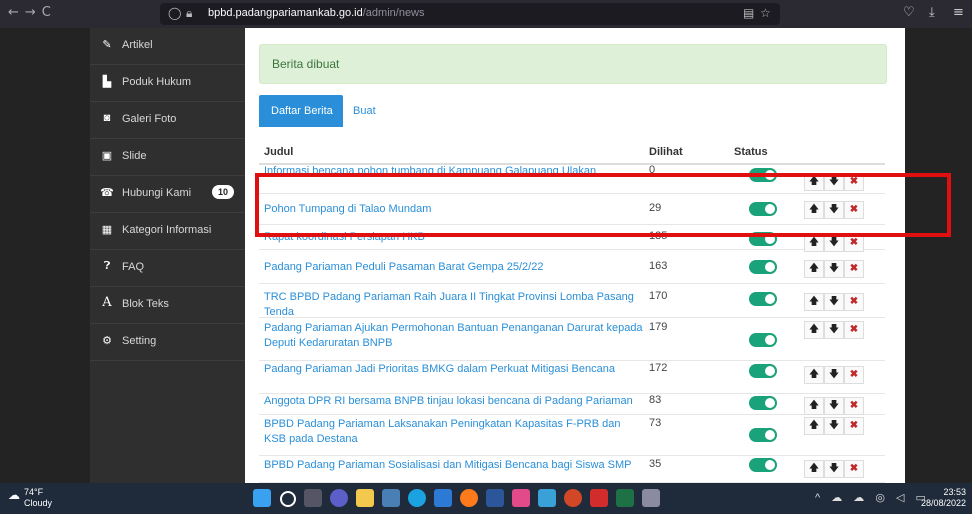 The image size is (972, 514). Describe the element at coordinates (666, 152) in the screenshot. I see `column-header-views: Dilihat` at that location.